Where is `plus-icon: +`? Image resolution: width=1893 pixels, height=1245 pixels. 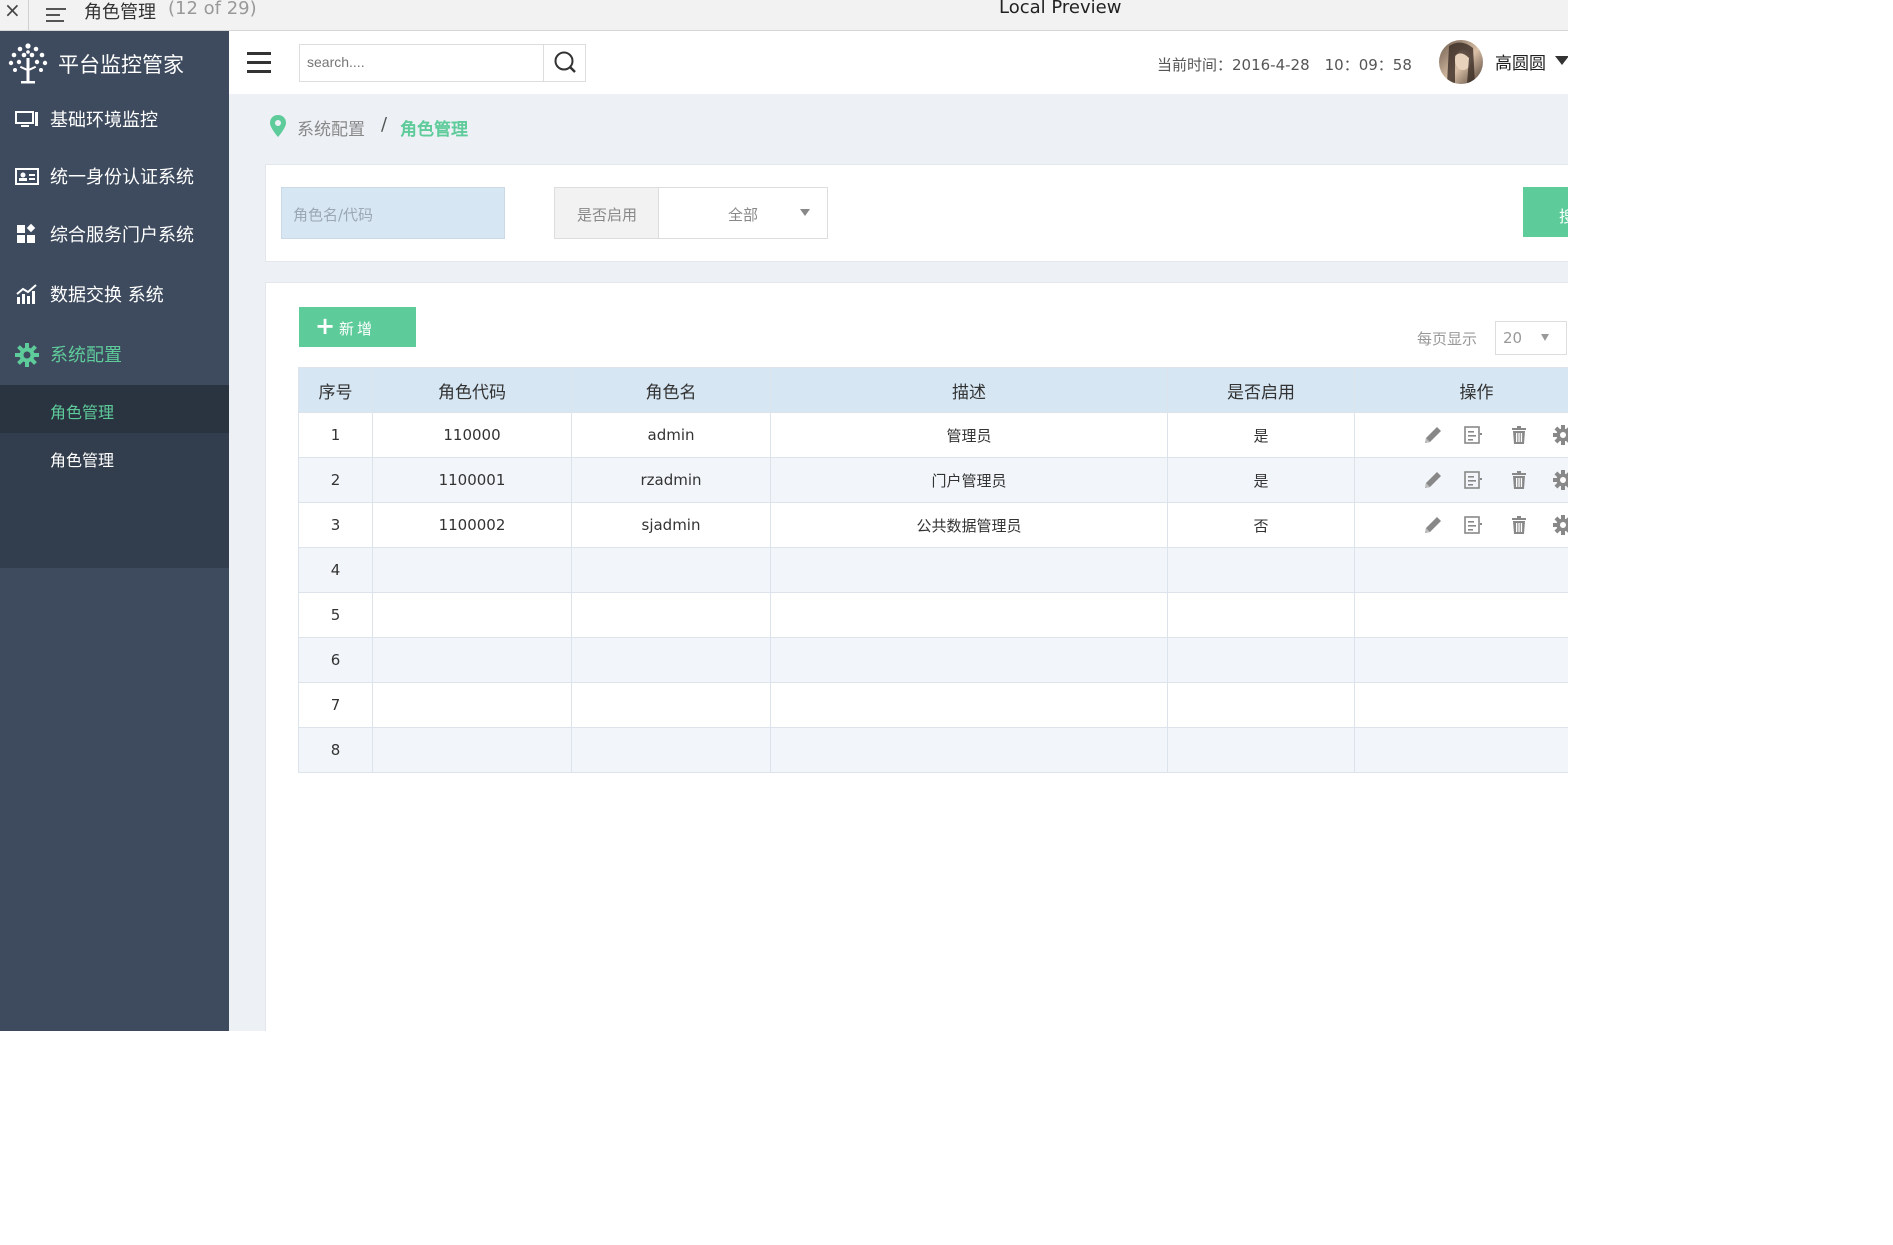
plus-icon: + is located at coordinates (325, 326).